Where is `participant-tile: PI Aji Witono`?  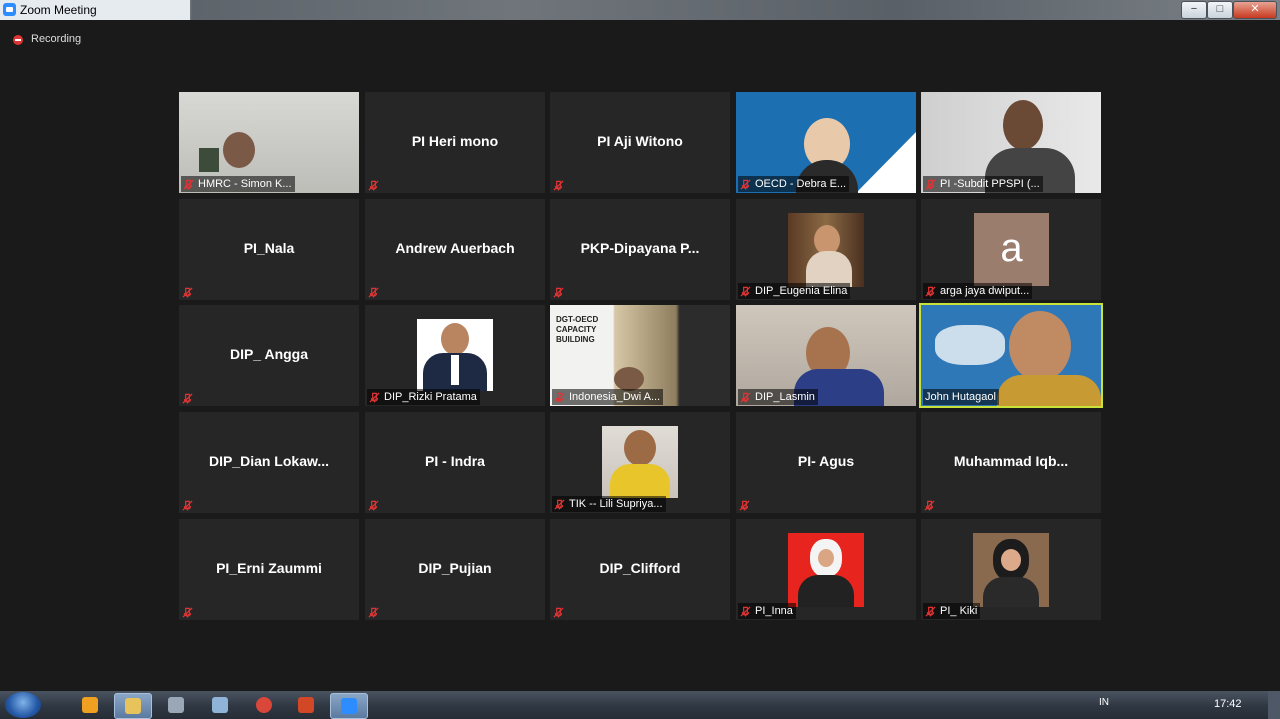
participant-tile: PI Aji Witono is located at coordinates (640, 142).